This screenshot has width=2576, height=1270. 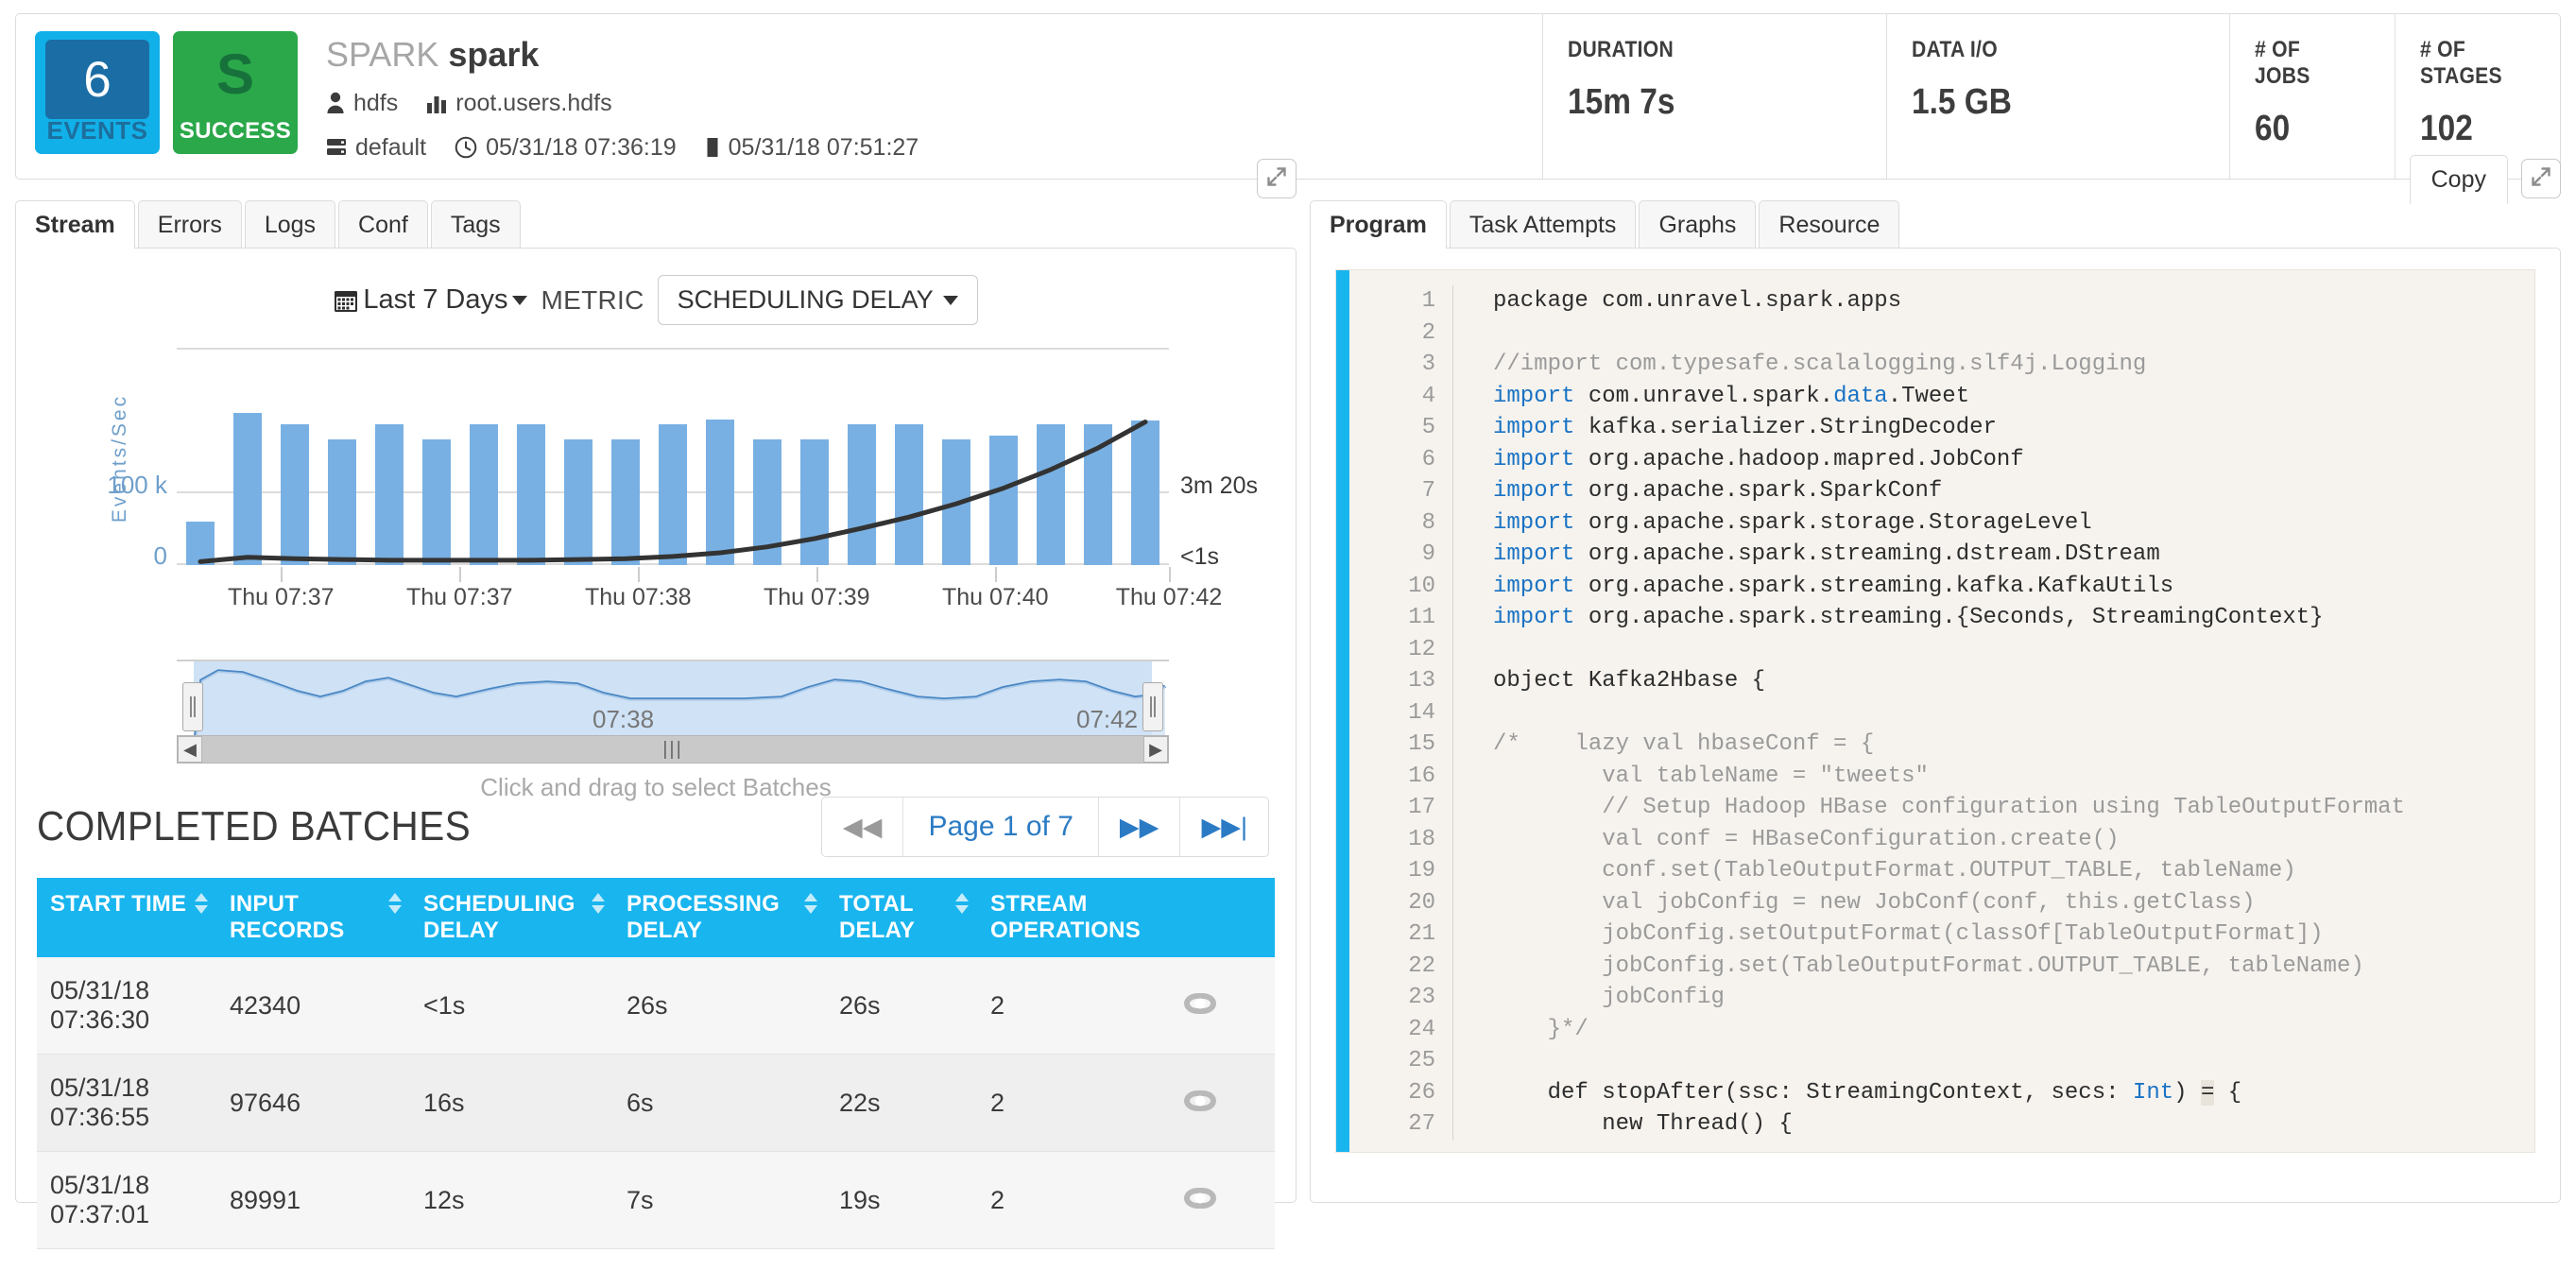 What do you see at coordinates (97, 130) in the screenshot?
I see `events-label: EVENTS` at bounding box center [97, 130].